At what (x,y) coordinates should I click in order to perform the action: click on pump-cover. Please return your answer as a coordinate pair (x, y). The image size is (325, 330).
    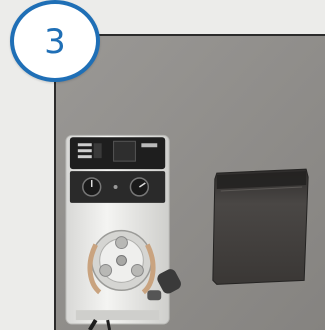
    Looking at the image, I should click on (260, 226).